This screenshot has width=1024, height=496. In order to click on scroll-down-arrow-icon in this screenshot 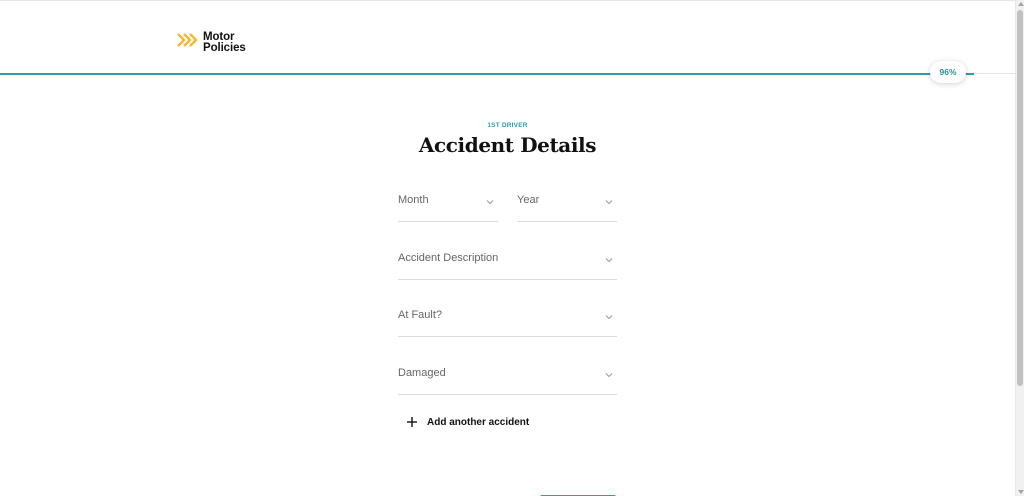, I will do `click(1021, 492)`.